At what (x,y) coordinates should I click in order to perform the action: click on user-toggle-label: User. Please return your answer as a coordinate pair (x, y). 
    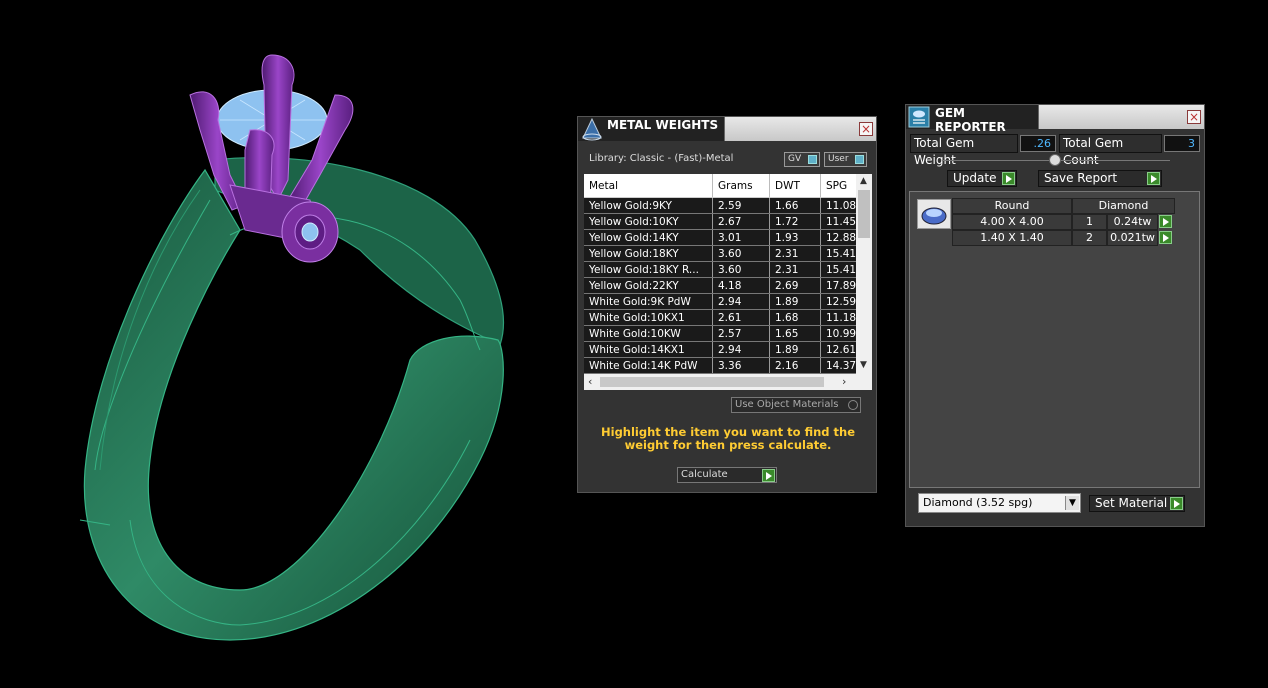
    Looking at the image, I should click on (838, 159).